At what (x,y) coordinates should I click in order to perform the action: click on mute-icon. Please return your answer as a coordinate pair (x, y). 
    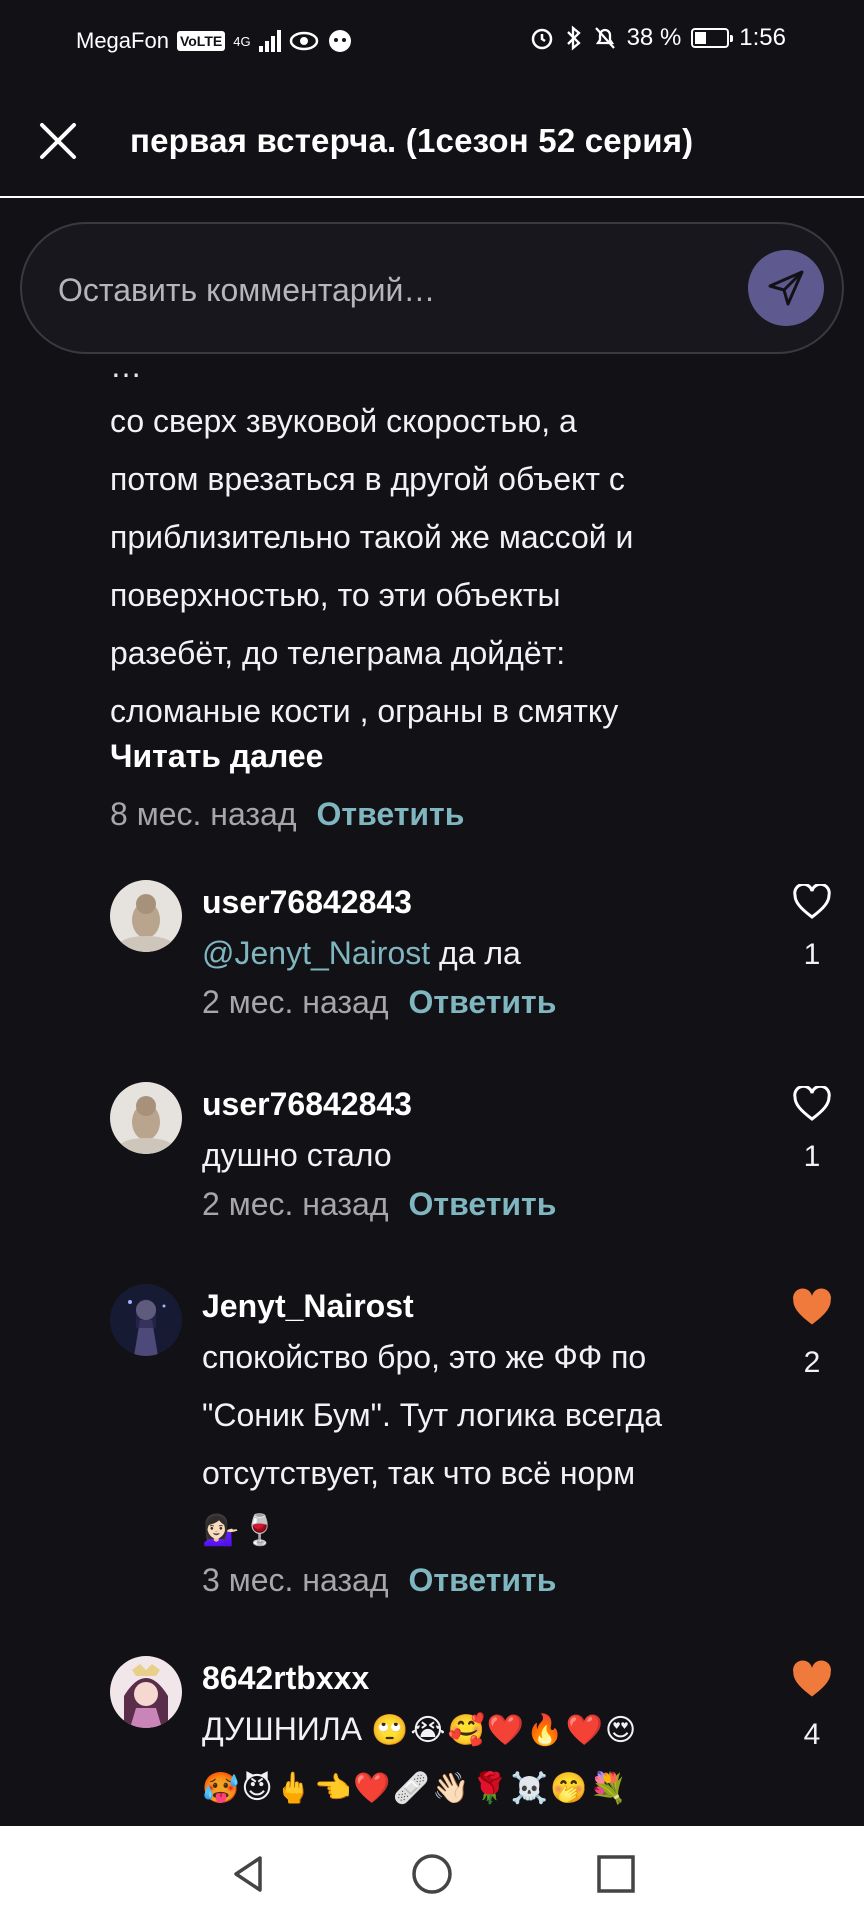
    Looking at the image, I should click on (604, 38).